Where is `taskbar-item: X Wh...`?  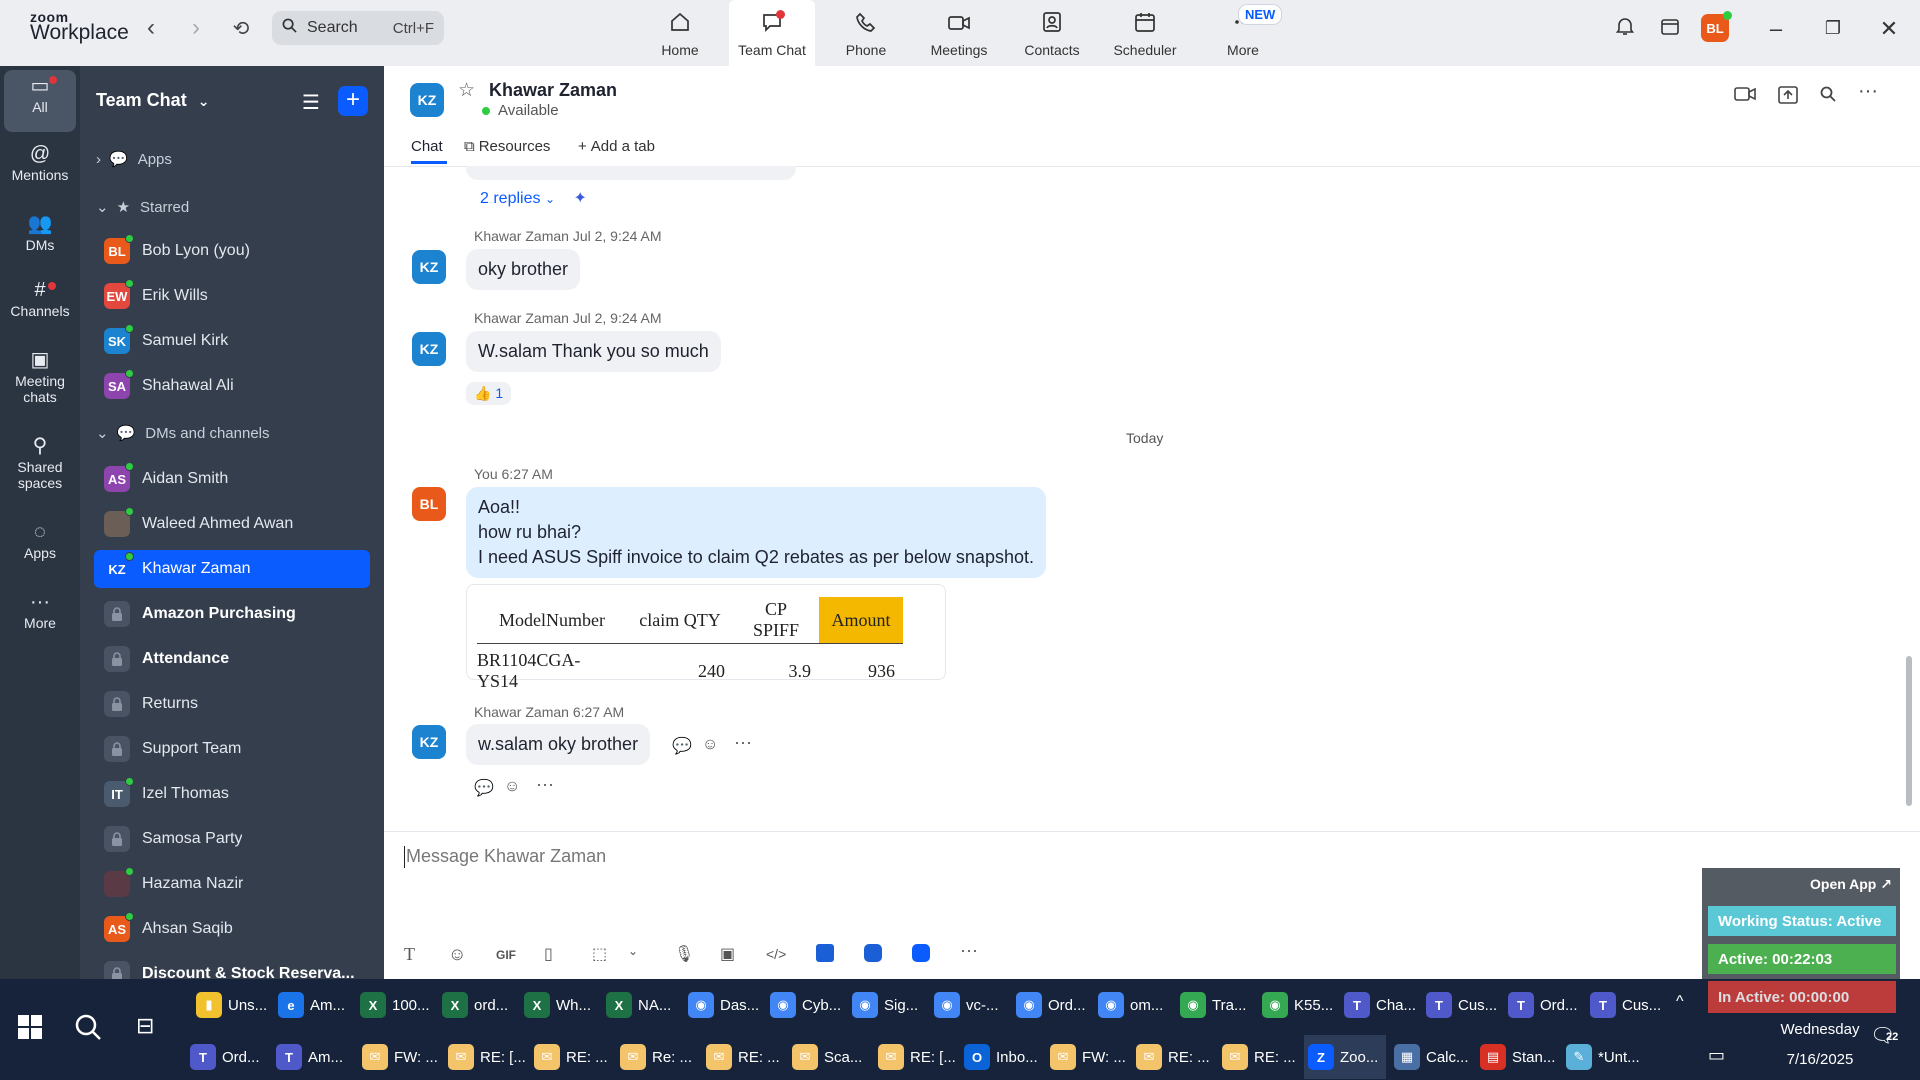
taskbar-item: X Wh... is located at coordinates (559, 1005).